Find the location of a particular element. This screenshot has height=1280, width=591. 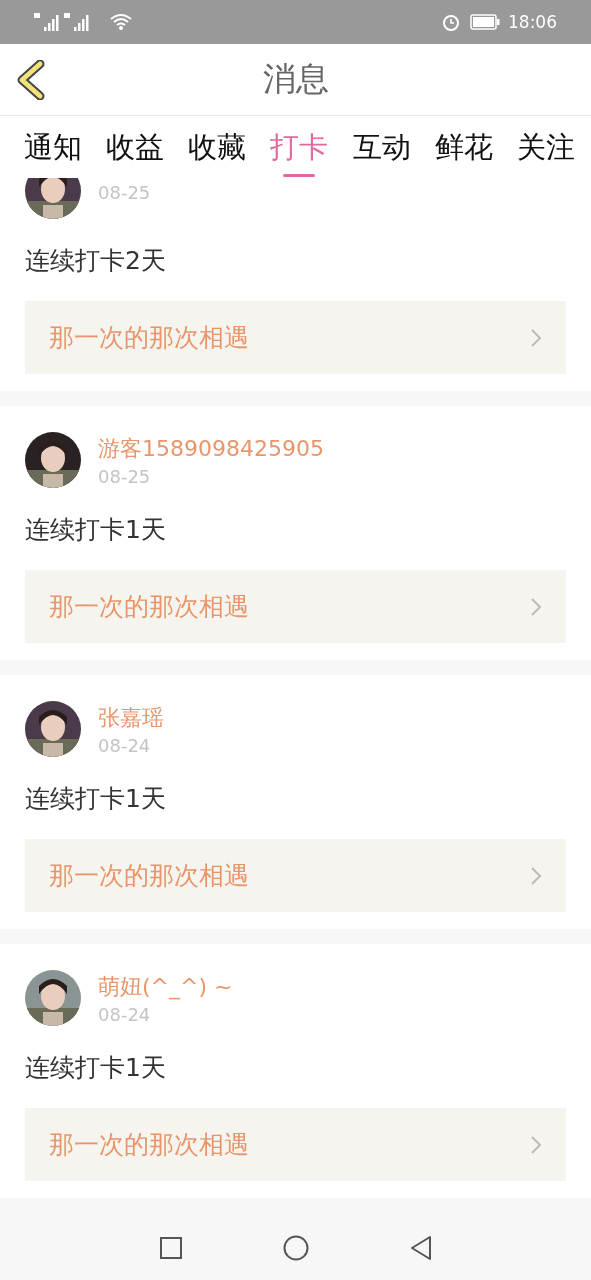

tab: 鲜花 is located at coordinates (463, 147).